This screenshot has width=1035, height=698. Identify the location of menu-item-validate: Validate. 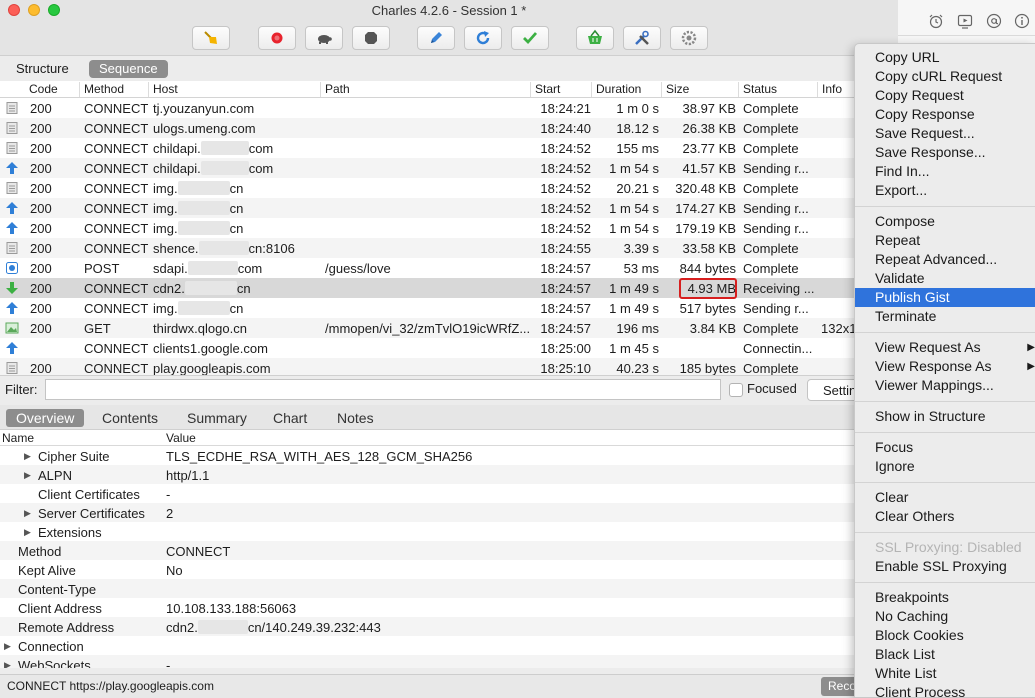
(945, 278).